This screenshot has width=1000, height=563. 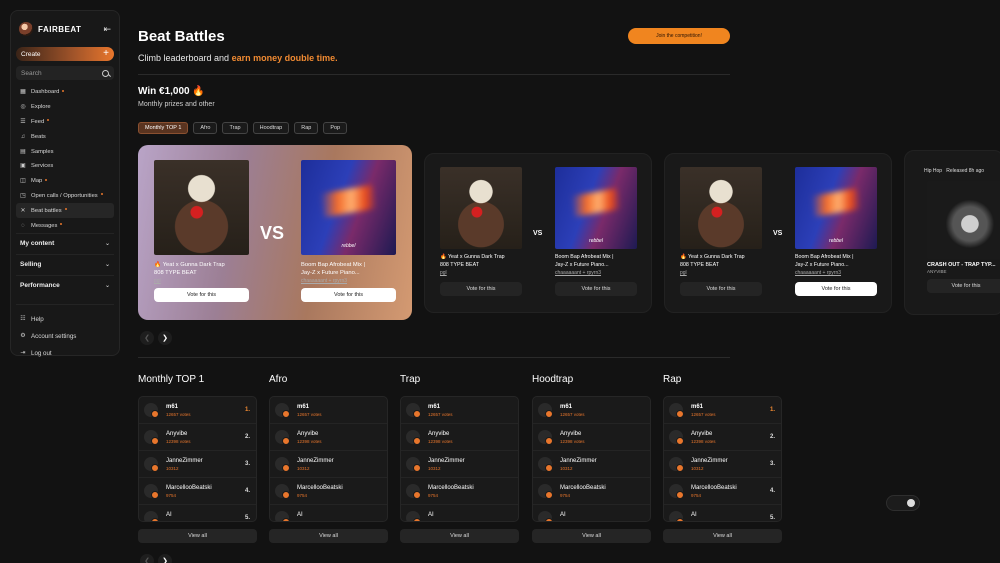 I want to click on sidebar-item-feed: ☰ Feed, so click(x=65, y=122).